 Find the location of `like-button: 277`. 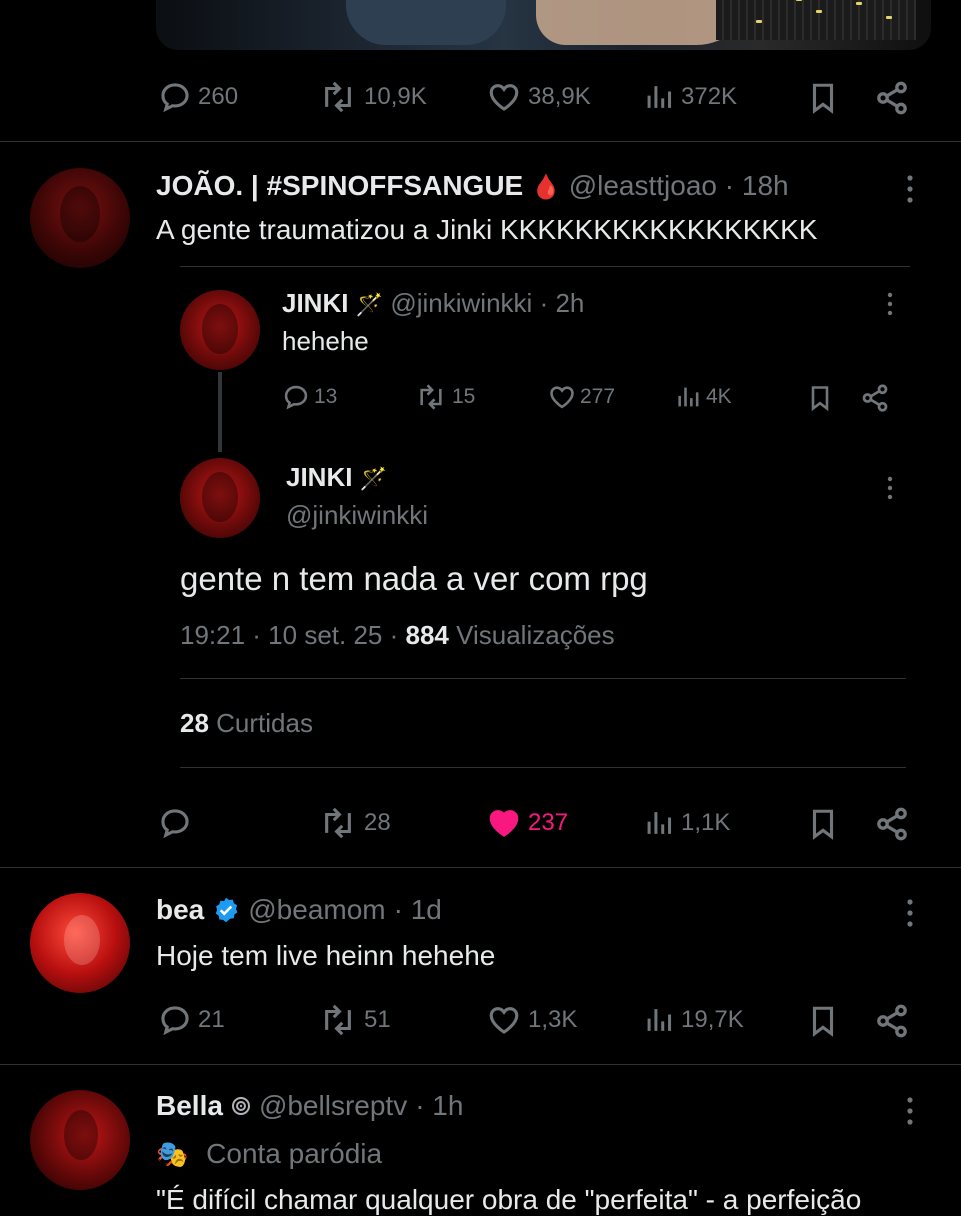

like-button: 277 is located at coordinates (581, 397).